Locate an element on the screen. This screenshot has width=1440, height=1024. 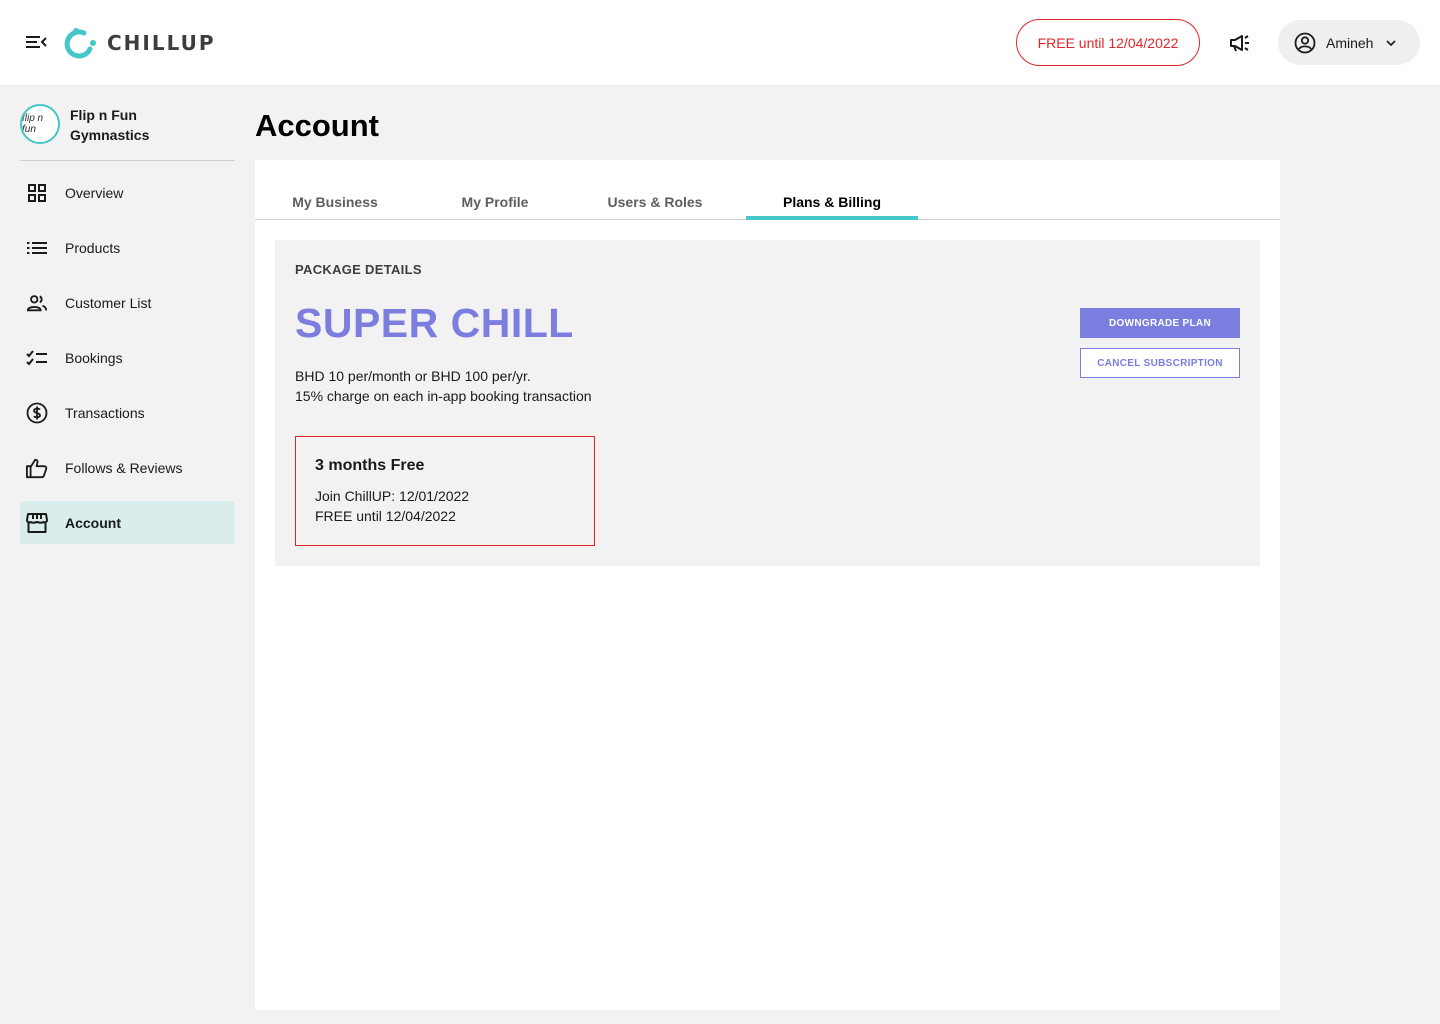
sidebar-item-label: Account is located at coordinates (93, 522).